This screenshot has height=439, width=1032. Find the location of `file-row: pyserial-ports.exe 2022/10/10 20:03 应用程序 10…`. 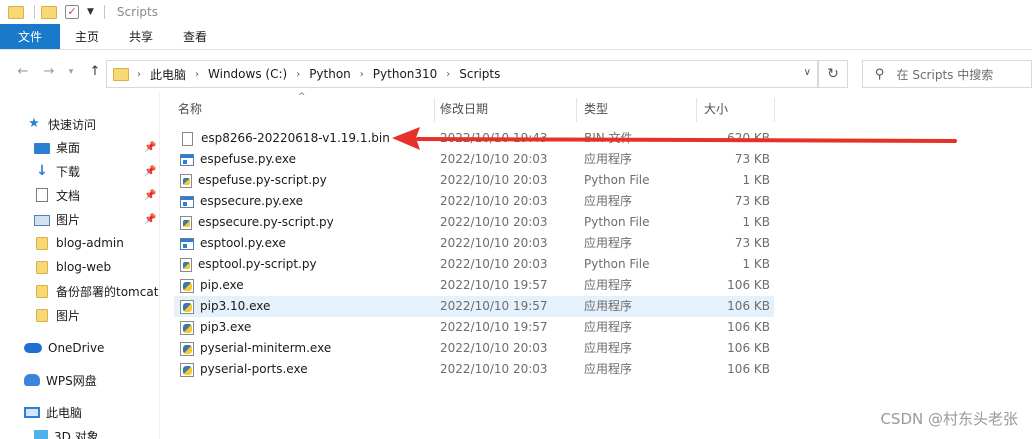

file-row: pyserial-ports.exe 2022/10/10 20:03 应用程序 10… is located at coordinates (474, 369).